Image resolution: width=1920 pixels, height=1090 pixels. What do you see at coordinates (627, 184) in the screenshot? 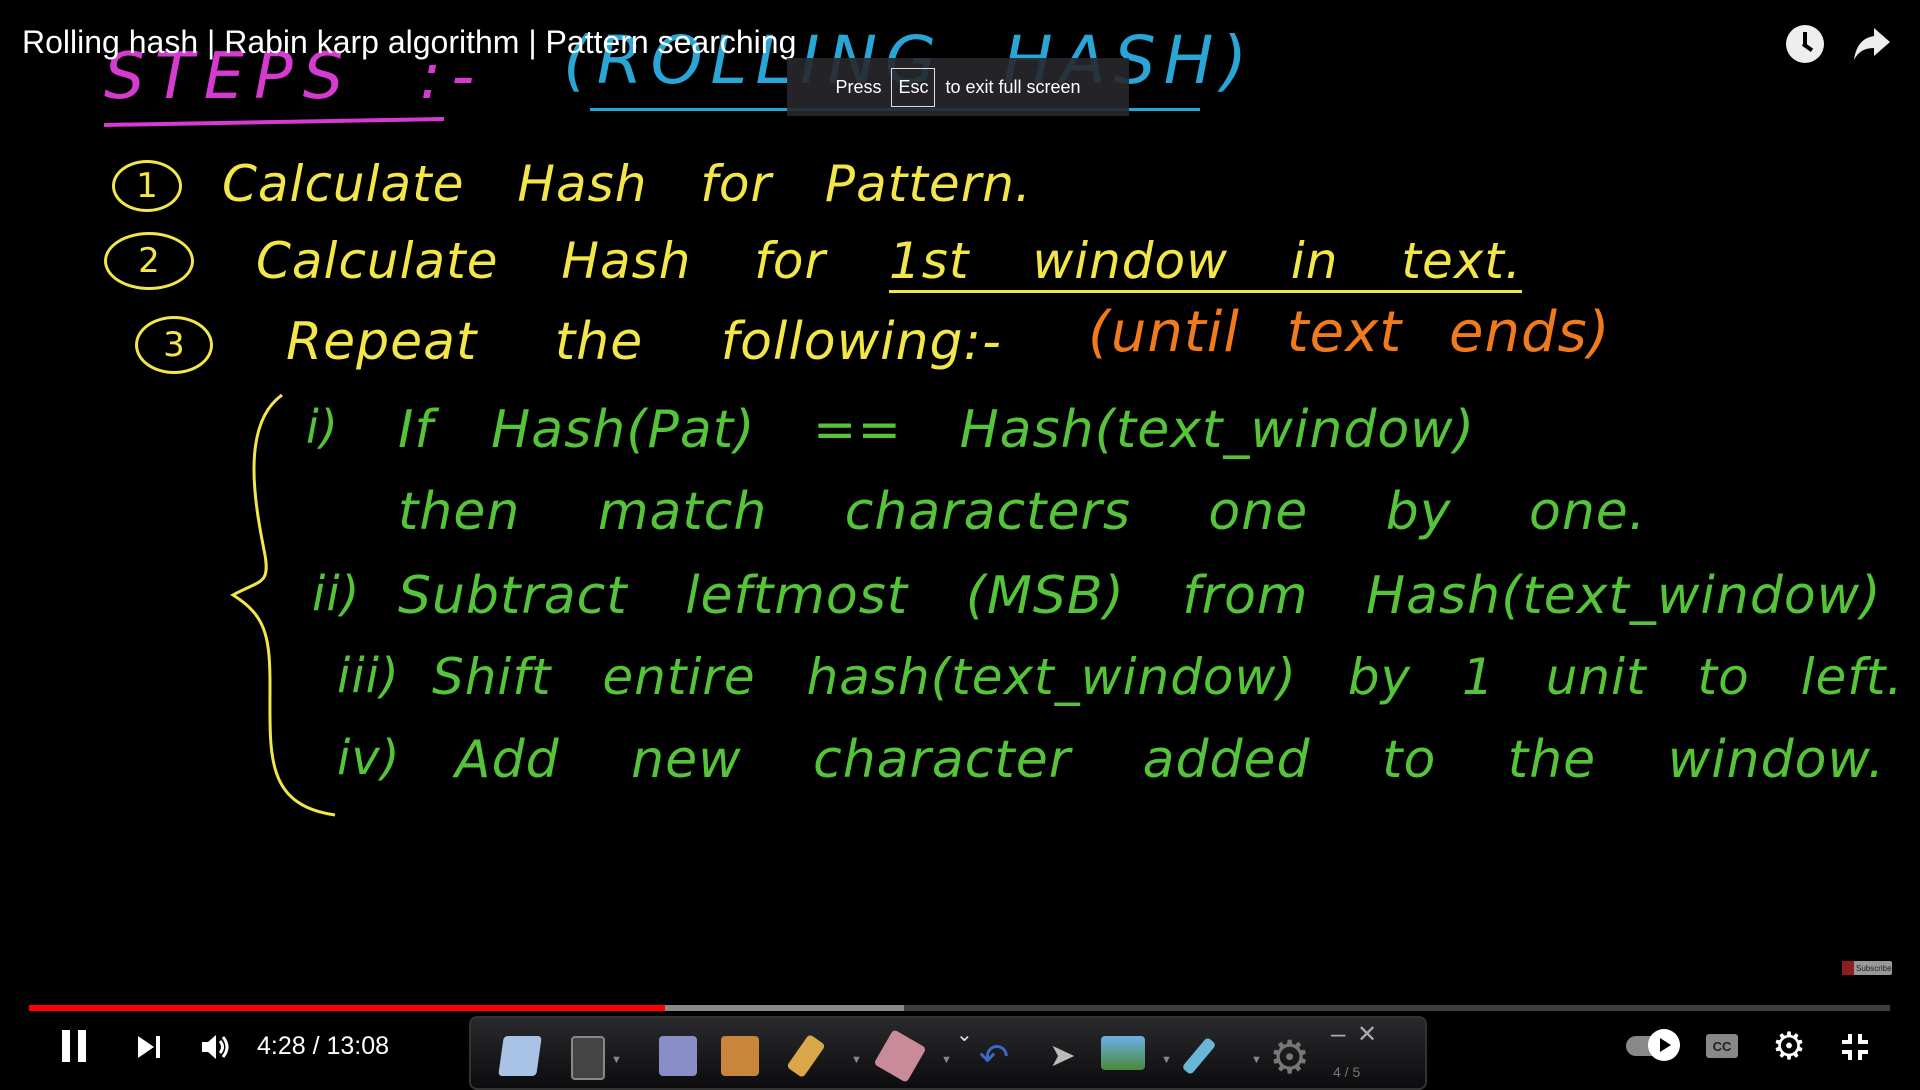
I see `step-text: Calculate Hash for Pattern.` at bounding box center [627, 184].